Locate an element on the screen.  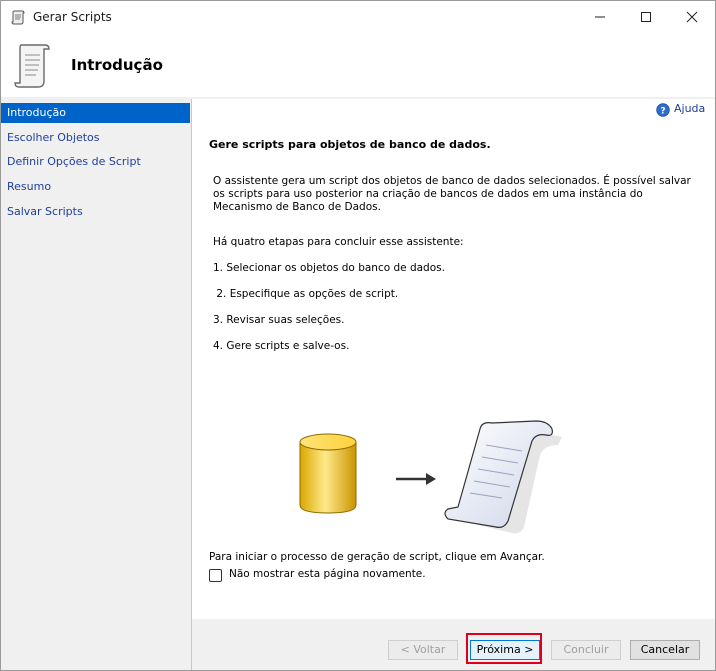
minimize-button is located at coordinates (600, 17).